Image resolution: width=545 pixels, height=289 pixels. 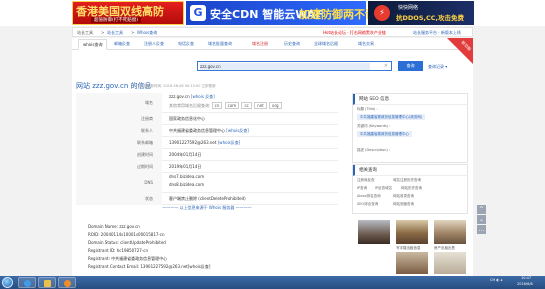 I want to click on tool-link: IP反查域名, so click(x=383, y=188).